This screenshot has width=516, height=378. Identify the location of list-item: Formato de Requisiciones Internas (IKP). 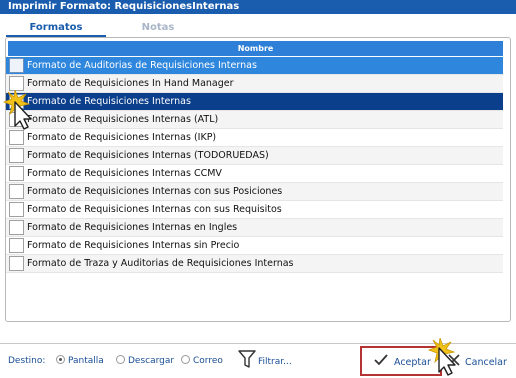
(254, 138).